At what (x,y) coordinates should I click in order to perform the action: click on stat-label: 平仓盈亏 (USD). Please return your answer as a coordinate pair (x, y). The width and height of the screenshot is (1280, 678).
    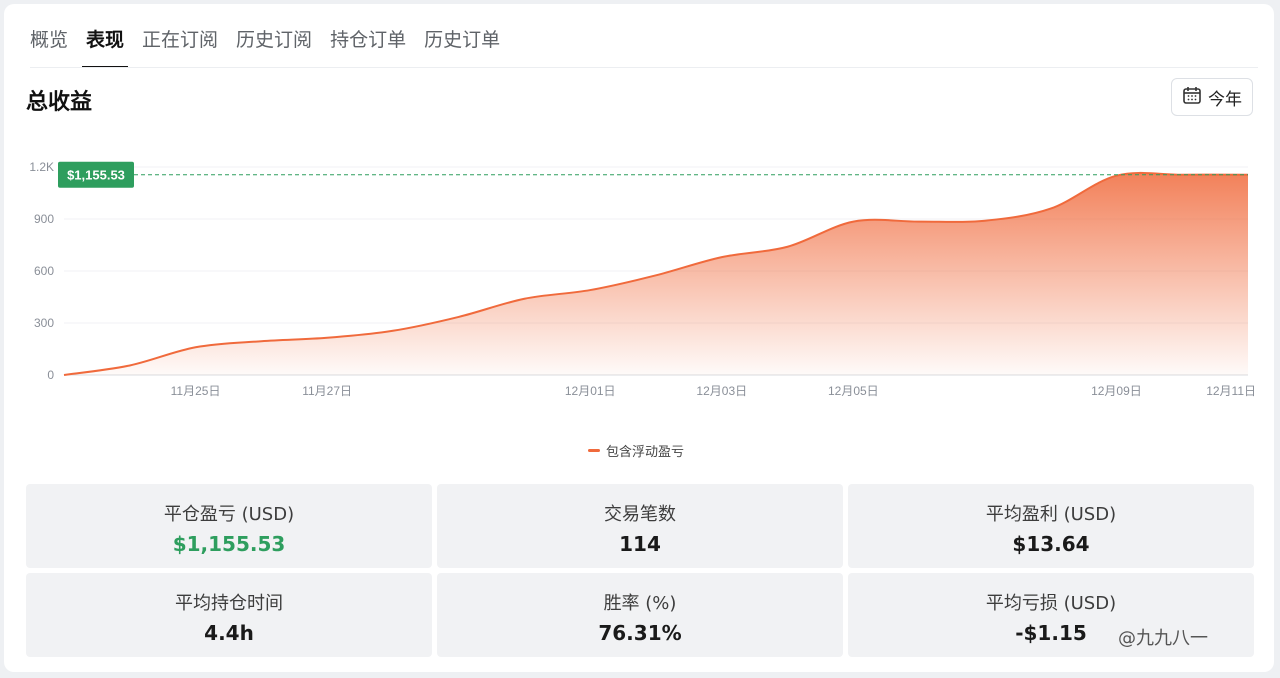
    Looking at the image, I should click on (229, 514).